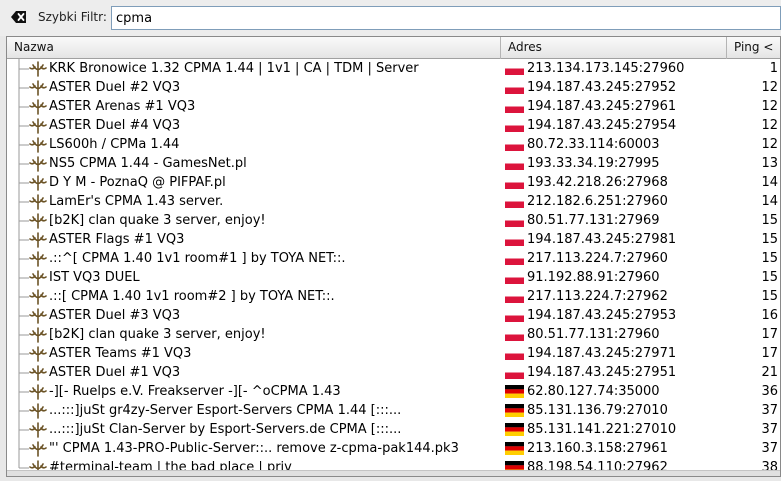 The image size is (781, 481). What do you see at coordinates (393, 144) in the screenshot?
I see `server-row: LS600h / CPMa 1.44 80.72.33.114:60003 12` at bounding box center [393, 144].